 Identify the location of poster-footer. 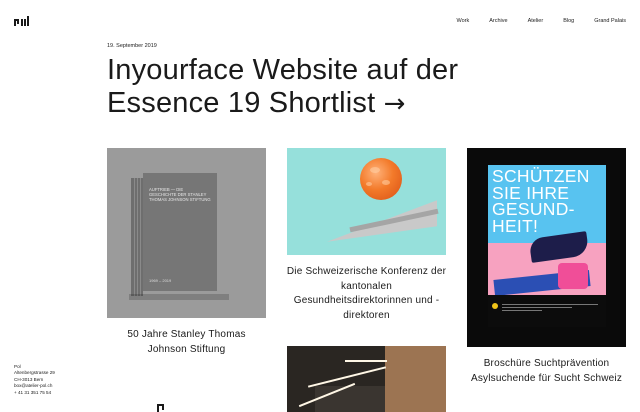
(547, 311).